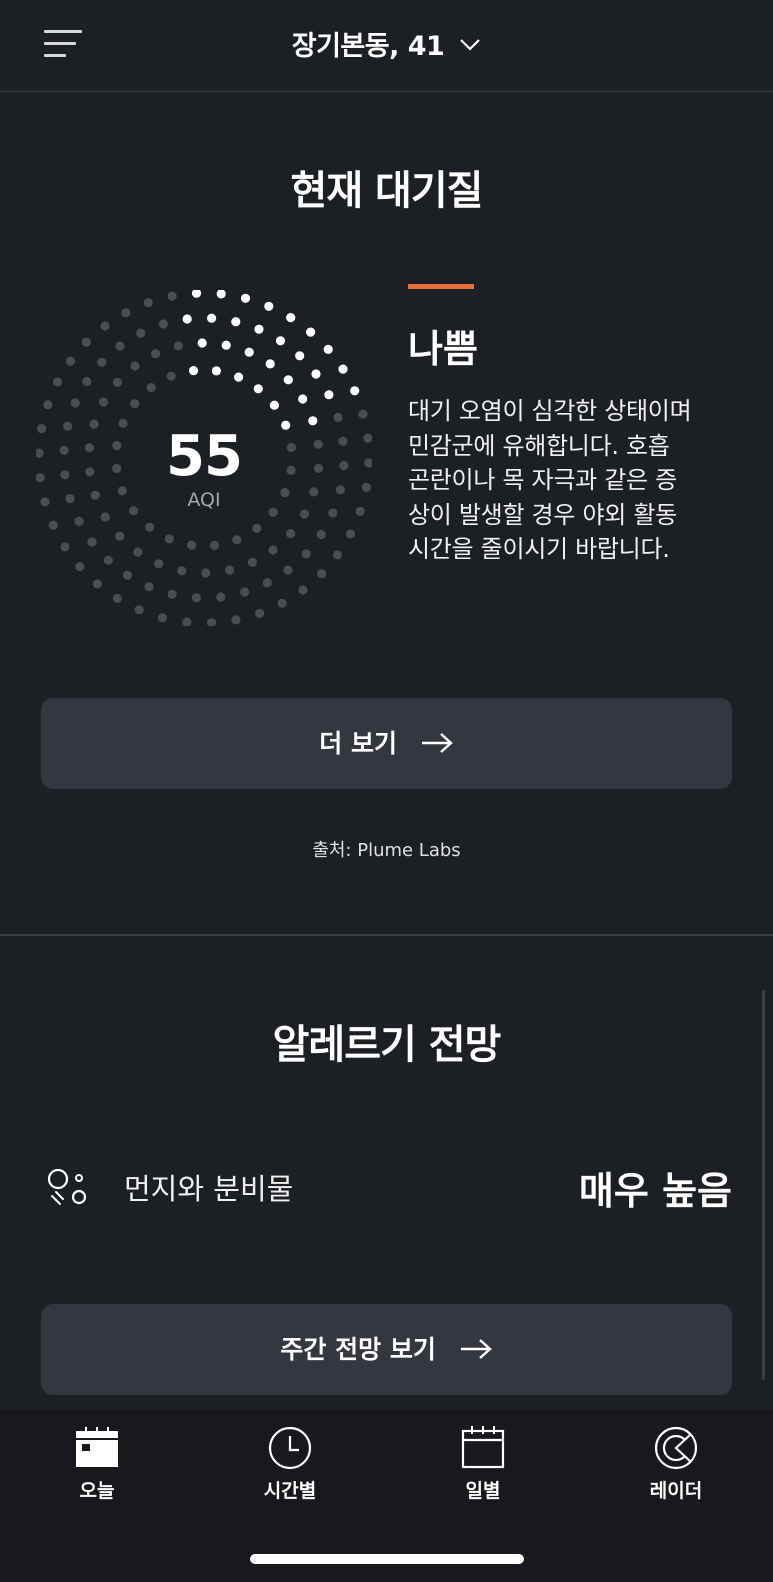  Describe the element at coordinates (204, 500) in the screenshot. I see `aqi-unit: AQI` at that location.